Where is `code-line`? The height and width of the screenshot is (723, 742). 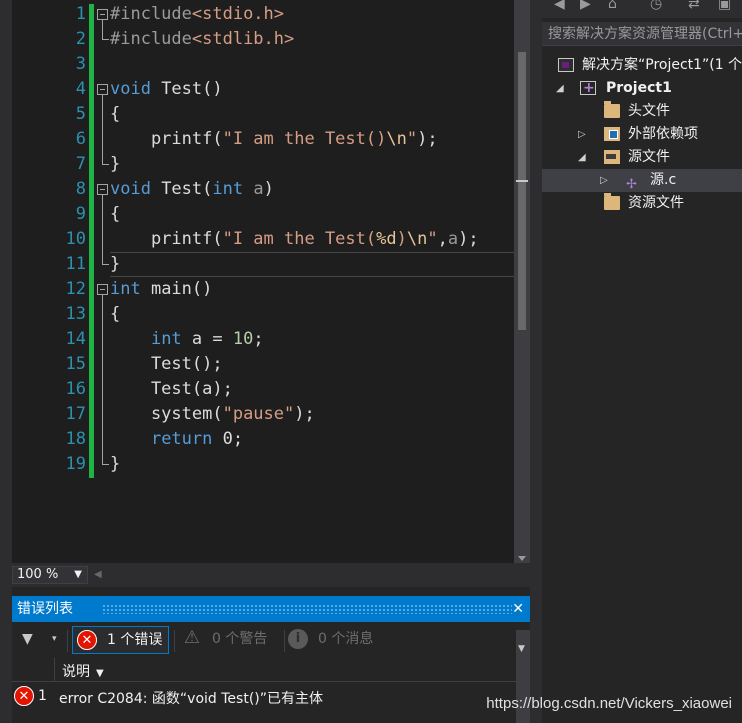 code-line is located at coordinates (315, 64).